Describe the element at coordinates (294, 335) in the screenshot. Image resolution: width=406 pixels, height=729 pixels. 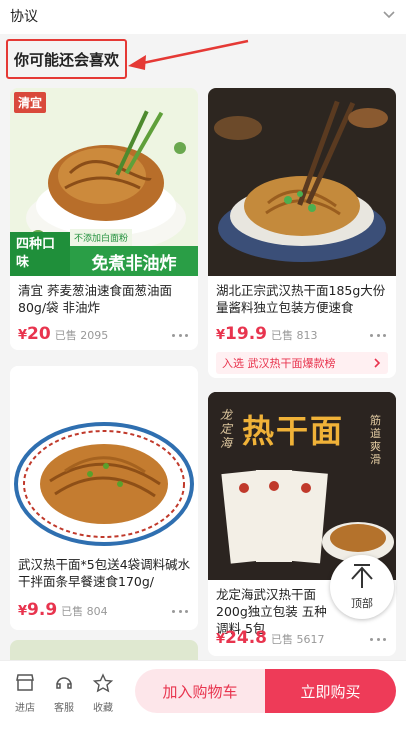
I see `sold-count: 已售 813` at that location.